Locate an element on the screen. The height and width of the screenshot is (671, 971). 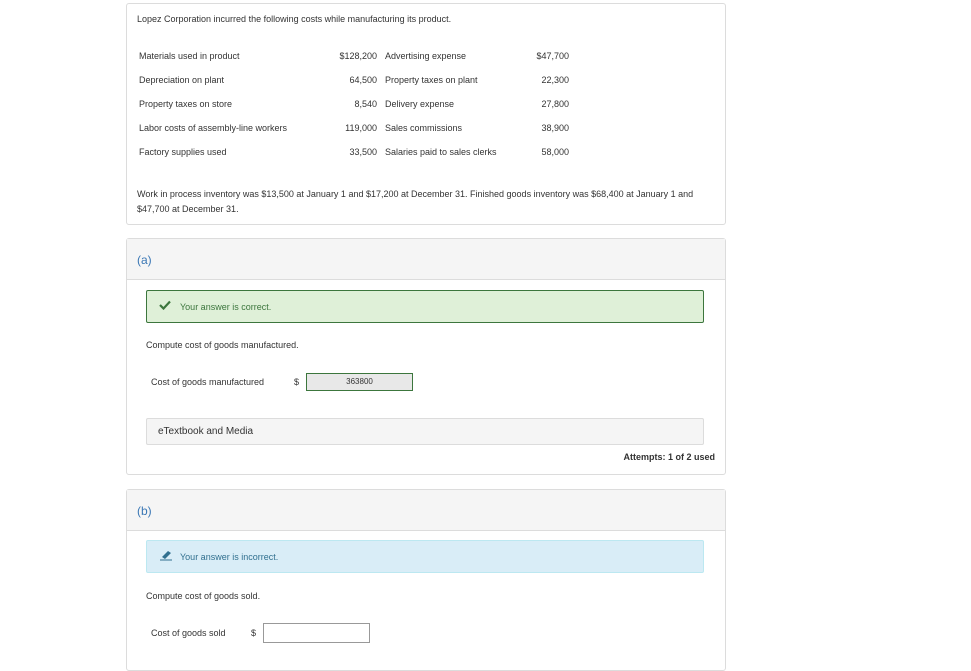
cost-label: Advertising expense is located at coordinates (426, 56).